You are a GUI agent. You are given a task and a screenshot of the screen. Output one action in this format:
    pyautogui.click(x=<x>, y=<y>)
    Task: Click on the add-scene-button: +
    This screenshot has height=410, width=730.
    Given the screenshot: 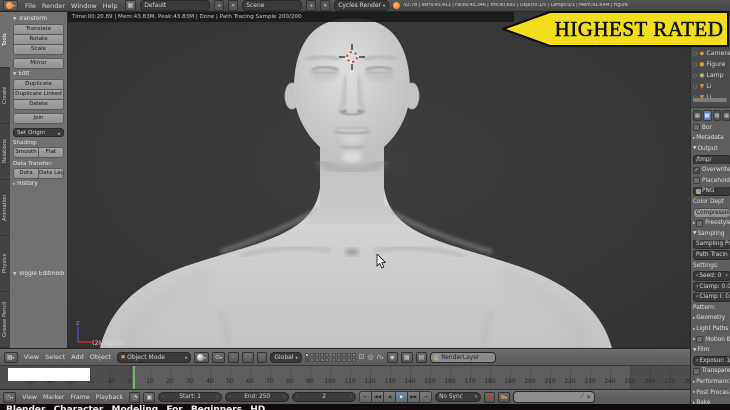 What is the action you would take?
    pyautogui.click(x=311, y=5)
    